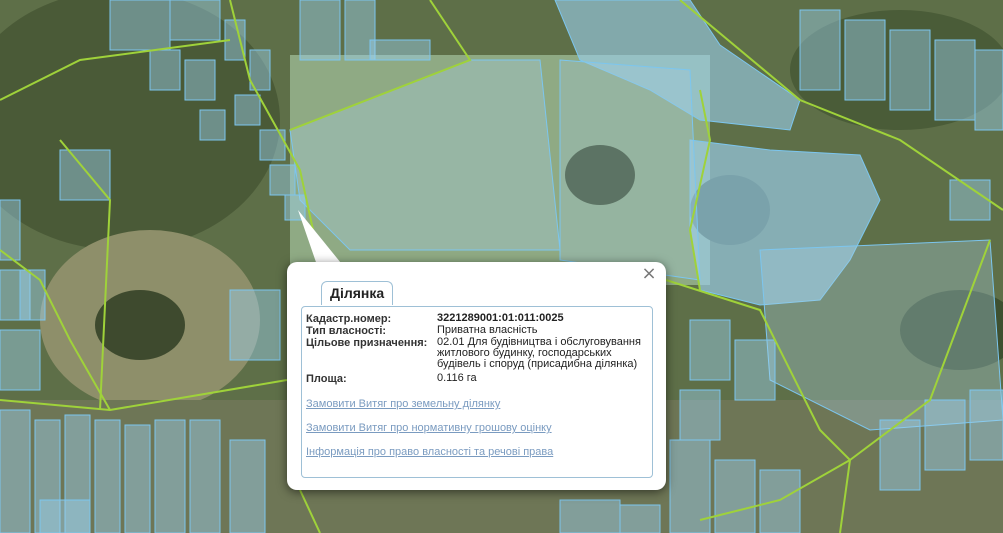 The width and height of the screenshot is (1003, 533). What do you see at coordinates (140, 325) in the screenshot?
I see `dark-vegetation` at bounding box center [140, 325].